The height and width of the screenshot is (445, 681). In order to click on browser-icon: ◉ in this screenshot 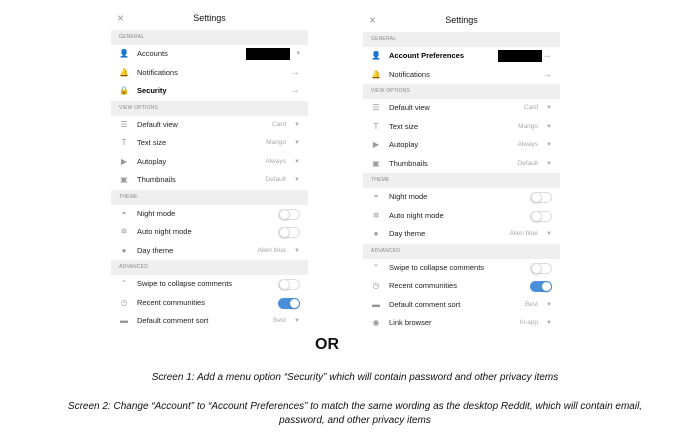, I will do `click(376, 322)`.